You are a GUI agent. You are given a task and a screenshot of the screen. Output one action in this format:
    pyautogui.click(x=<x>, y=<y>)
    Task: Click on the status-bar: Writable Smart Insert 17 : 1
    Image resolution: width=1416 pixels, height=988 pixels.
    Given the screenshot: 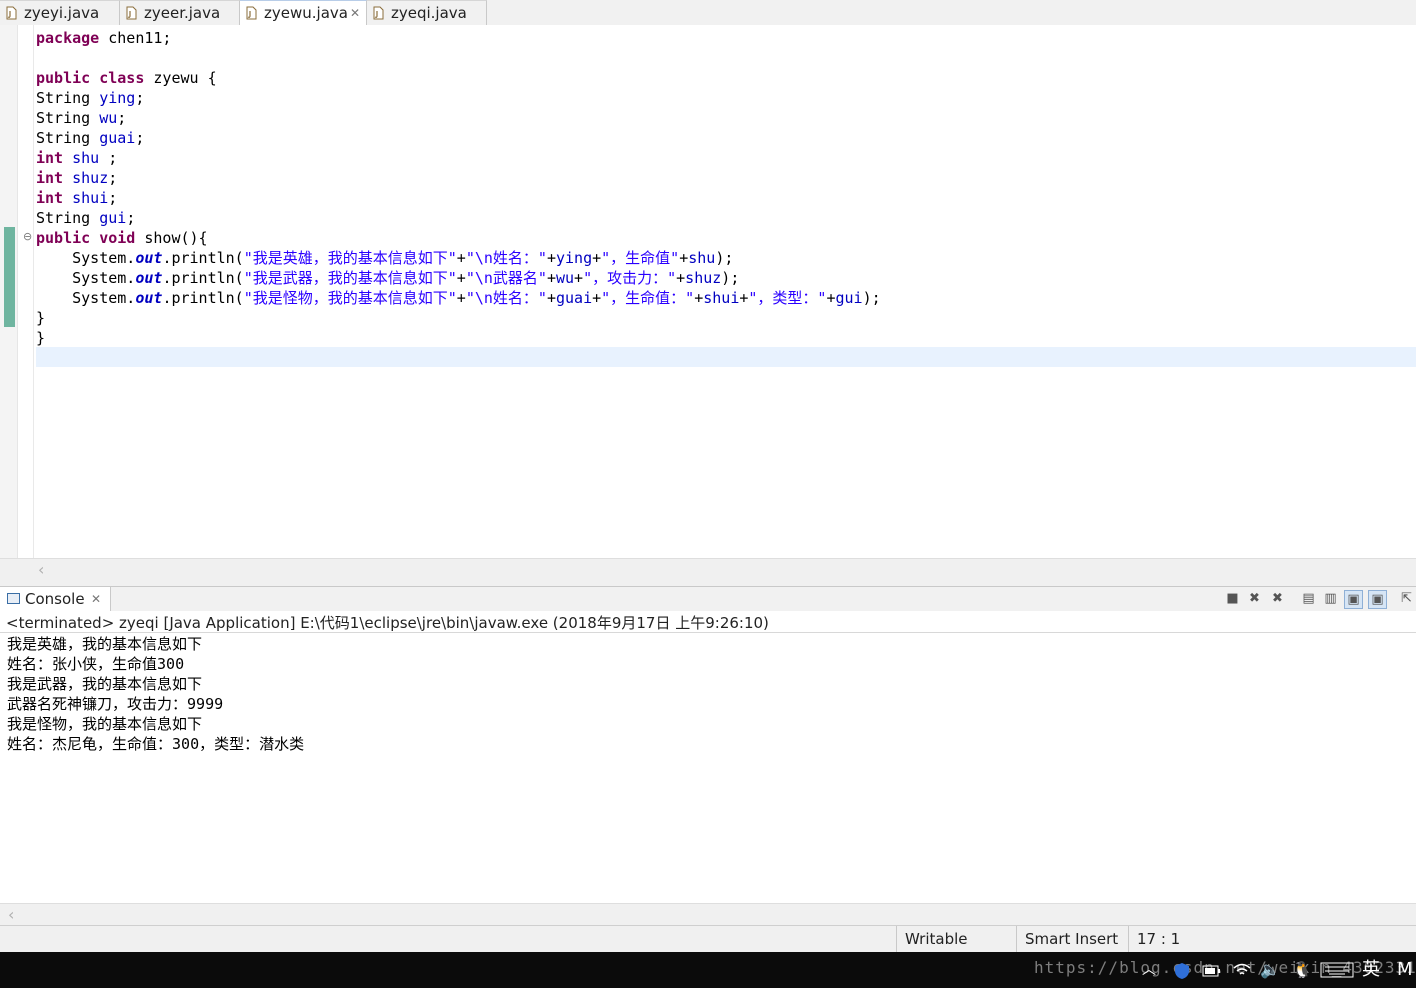 What is the action you would take?
    pyautogui.click(x=708, y=938)
    